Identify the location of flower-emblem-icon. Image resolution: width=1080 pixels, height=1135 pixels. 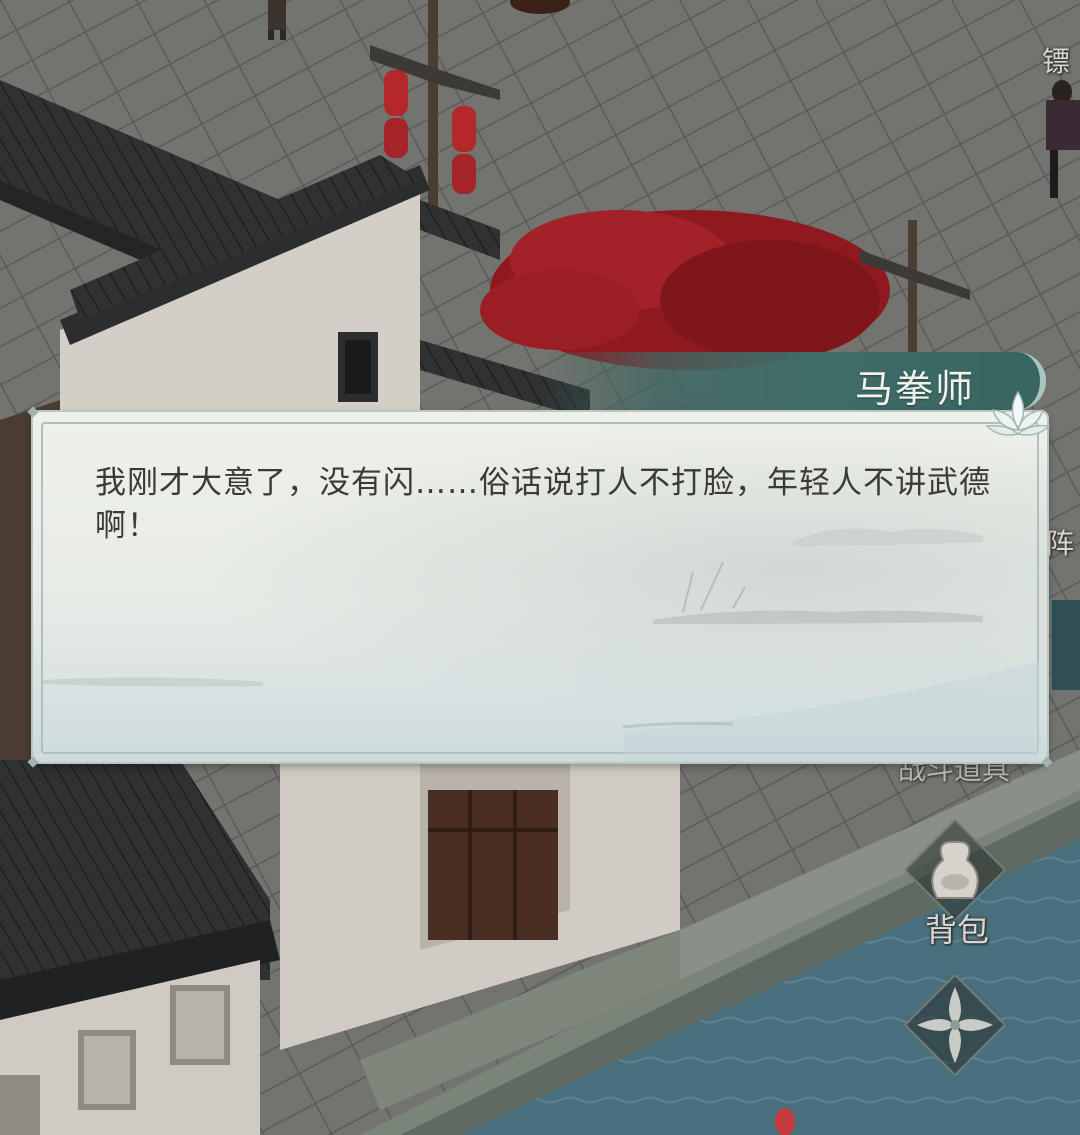
(955, 1025).